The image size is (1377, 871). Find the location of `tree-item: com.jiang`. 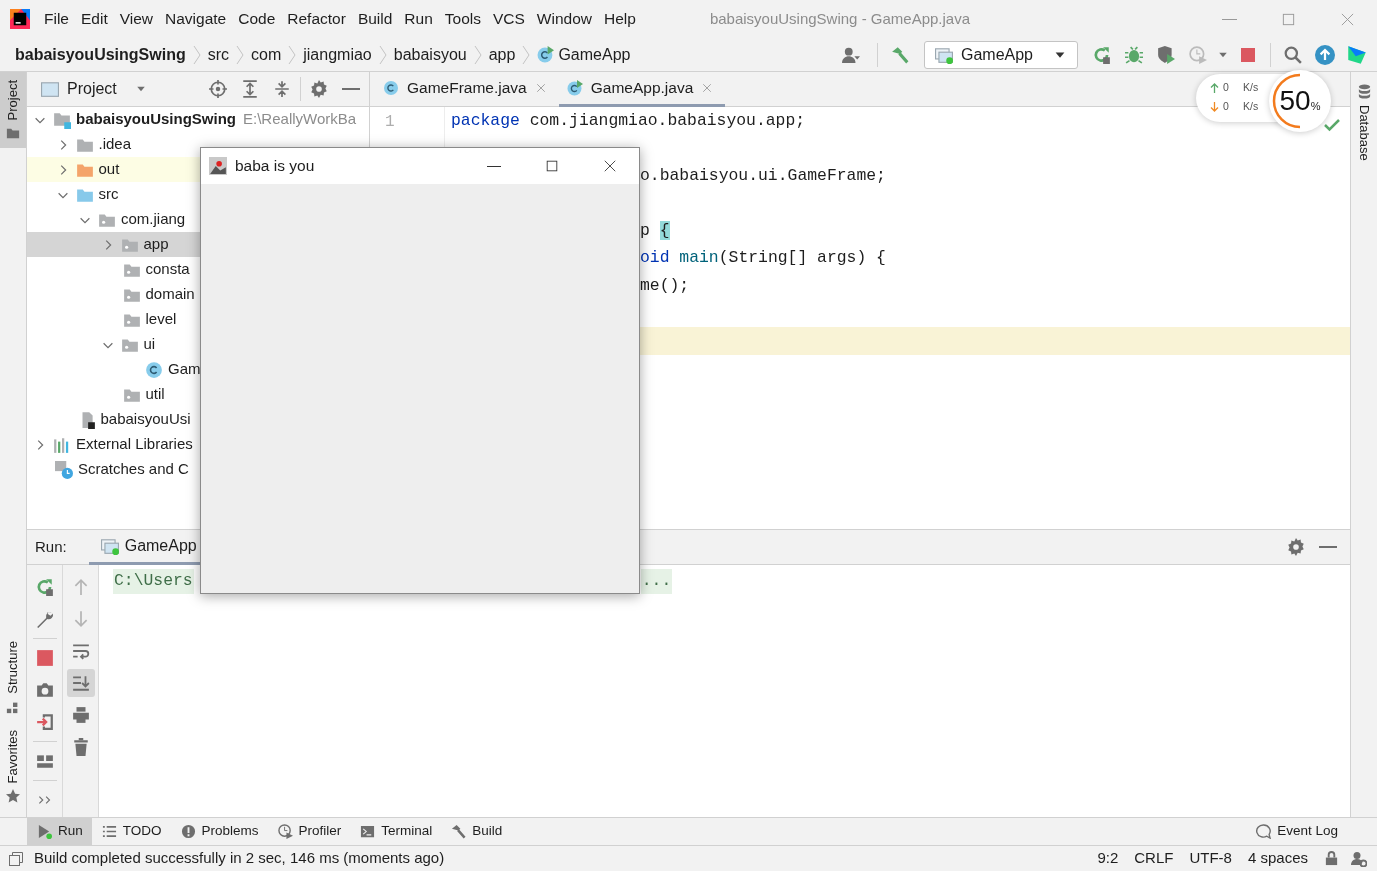

tree-item: com.jiang is located at coordinates (198, 219).